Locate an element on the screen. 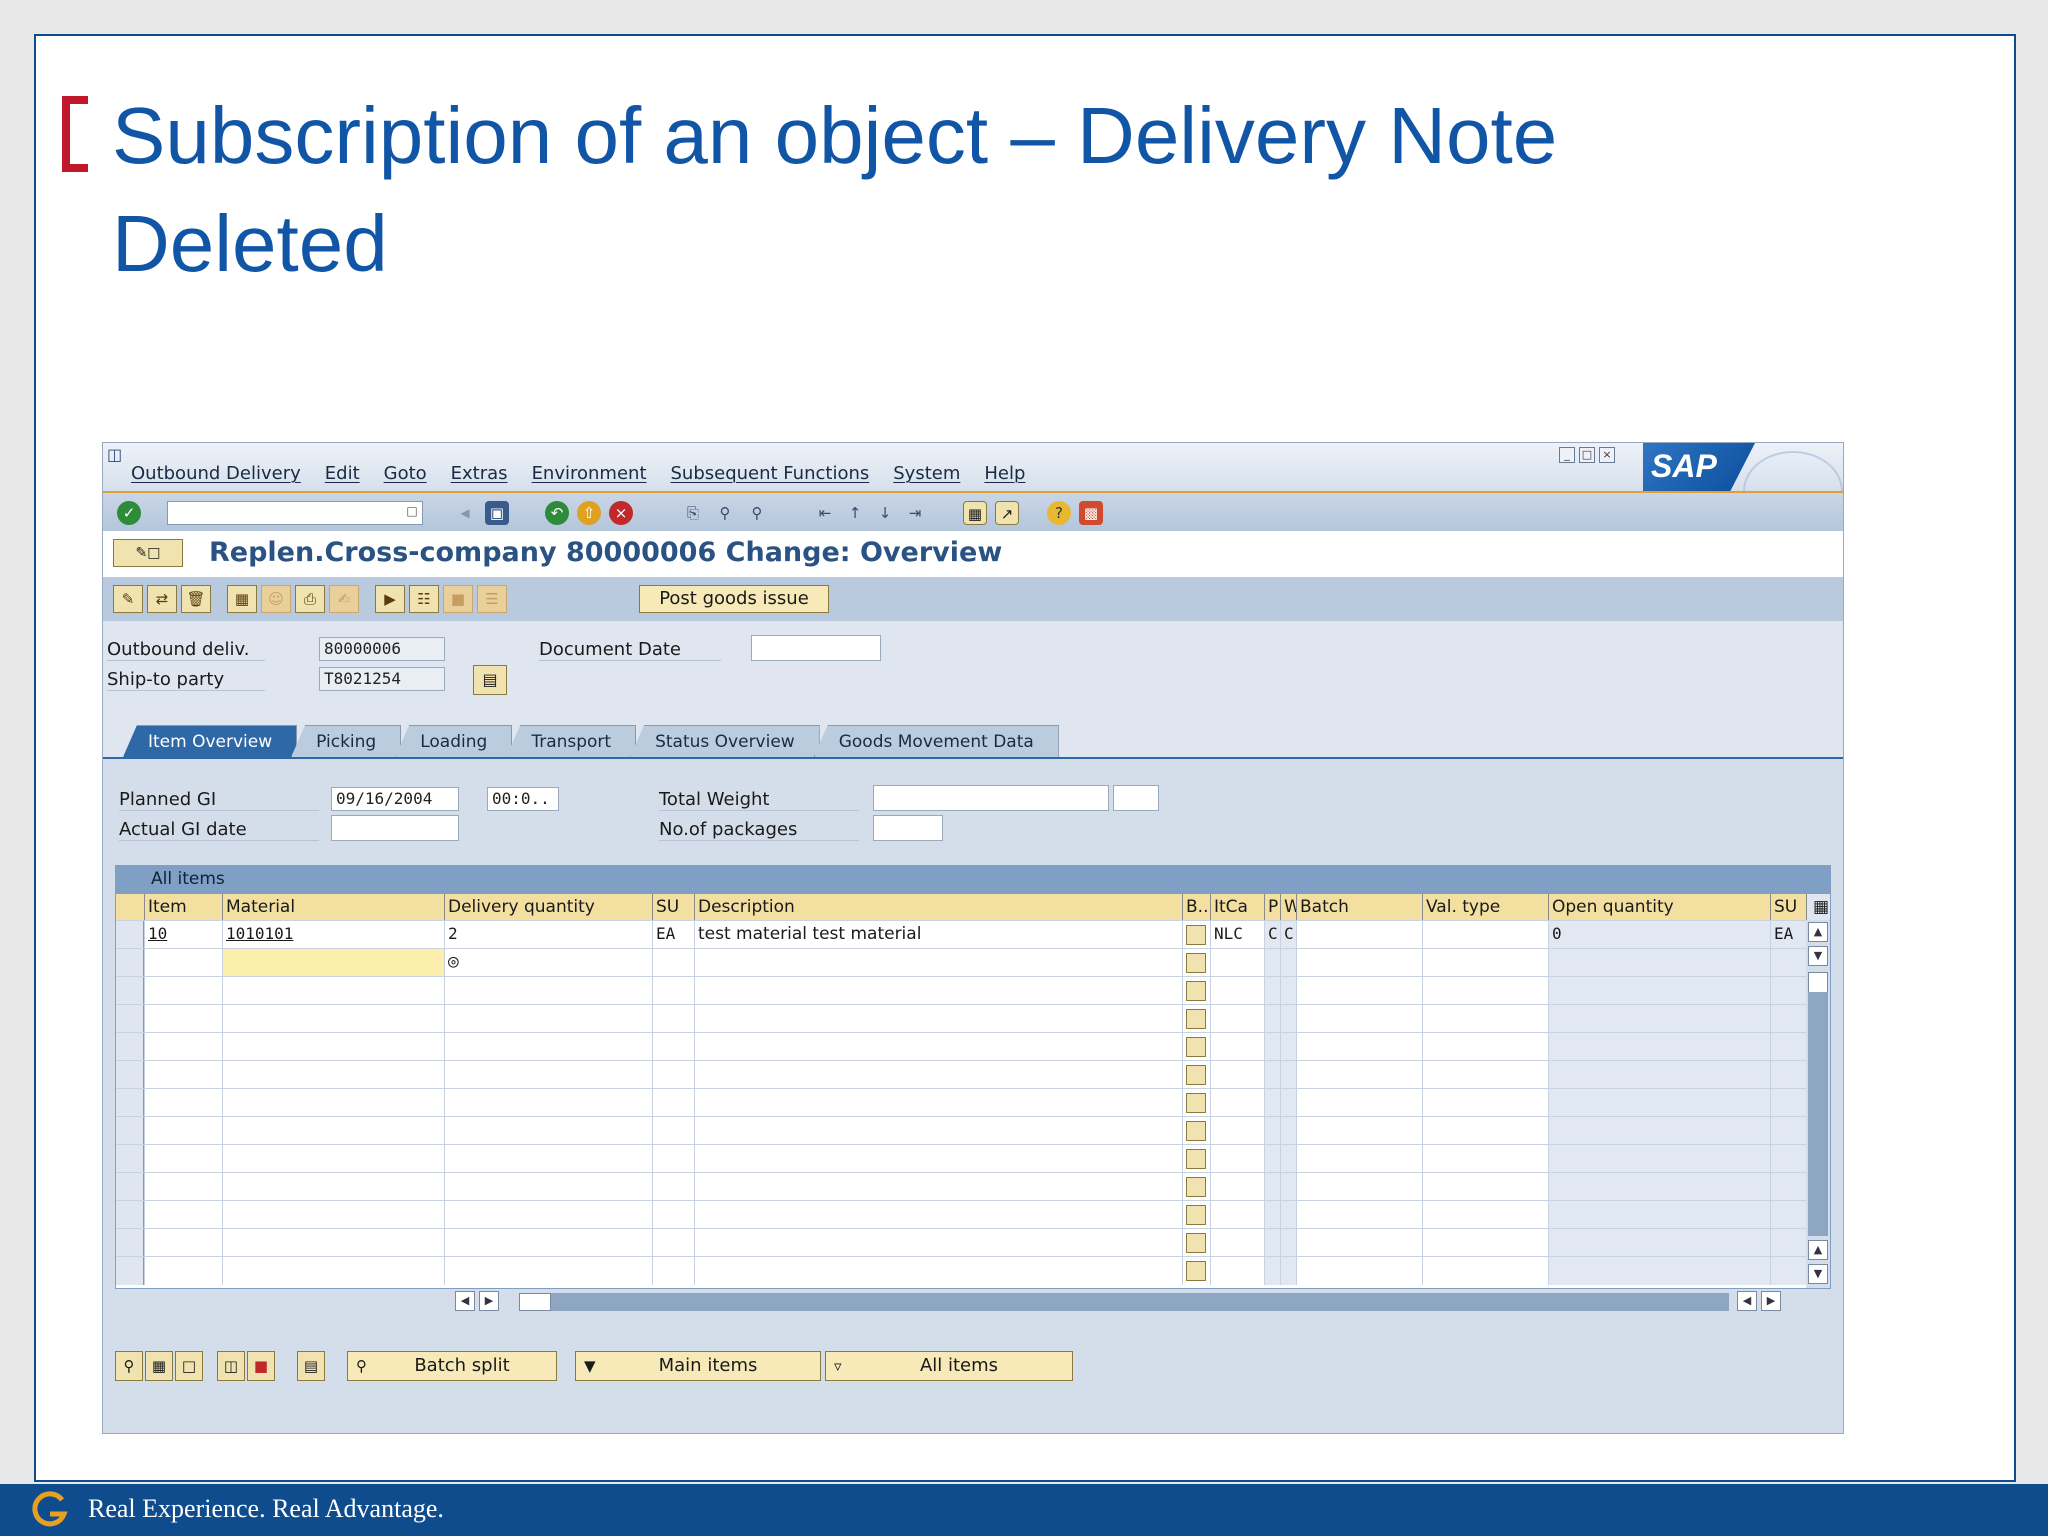 Image resolution: width=2048 pixels, height=1536 pixels. number-of-packages-field is located at coordinates (908, 828).